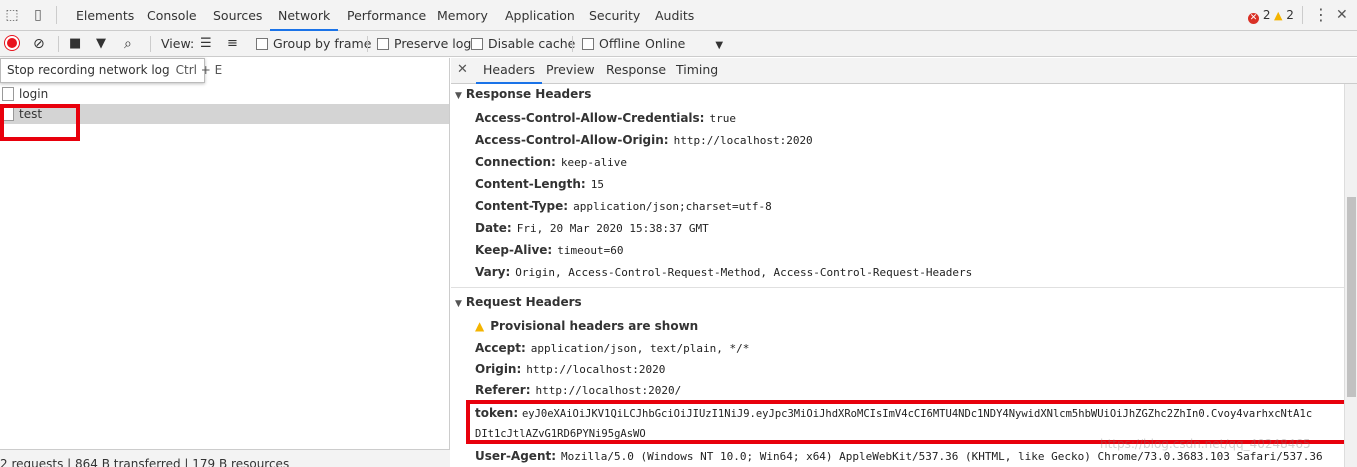  I want to click on tooltip-shortcut: Ctrl + E, so click(199, 70).